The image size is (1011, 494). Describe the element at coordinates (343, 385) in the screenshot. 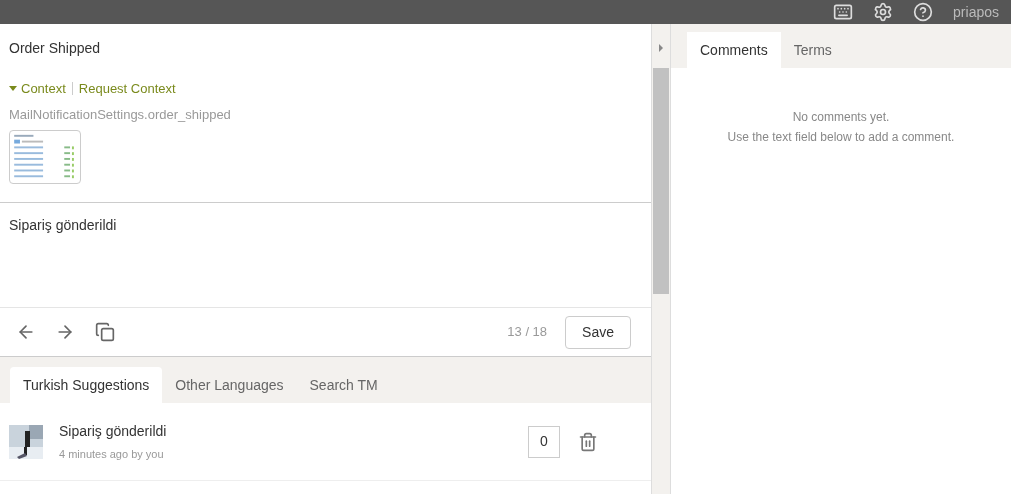

I see `suggestion-tab: Search TM` at that location.